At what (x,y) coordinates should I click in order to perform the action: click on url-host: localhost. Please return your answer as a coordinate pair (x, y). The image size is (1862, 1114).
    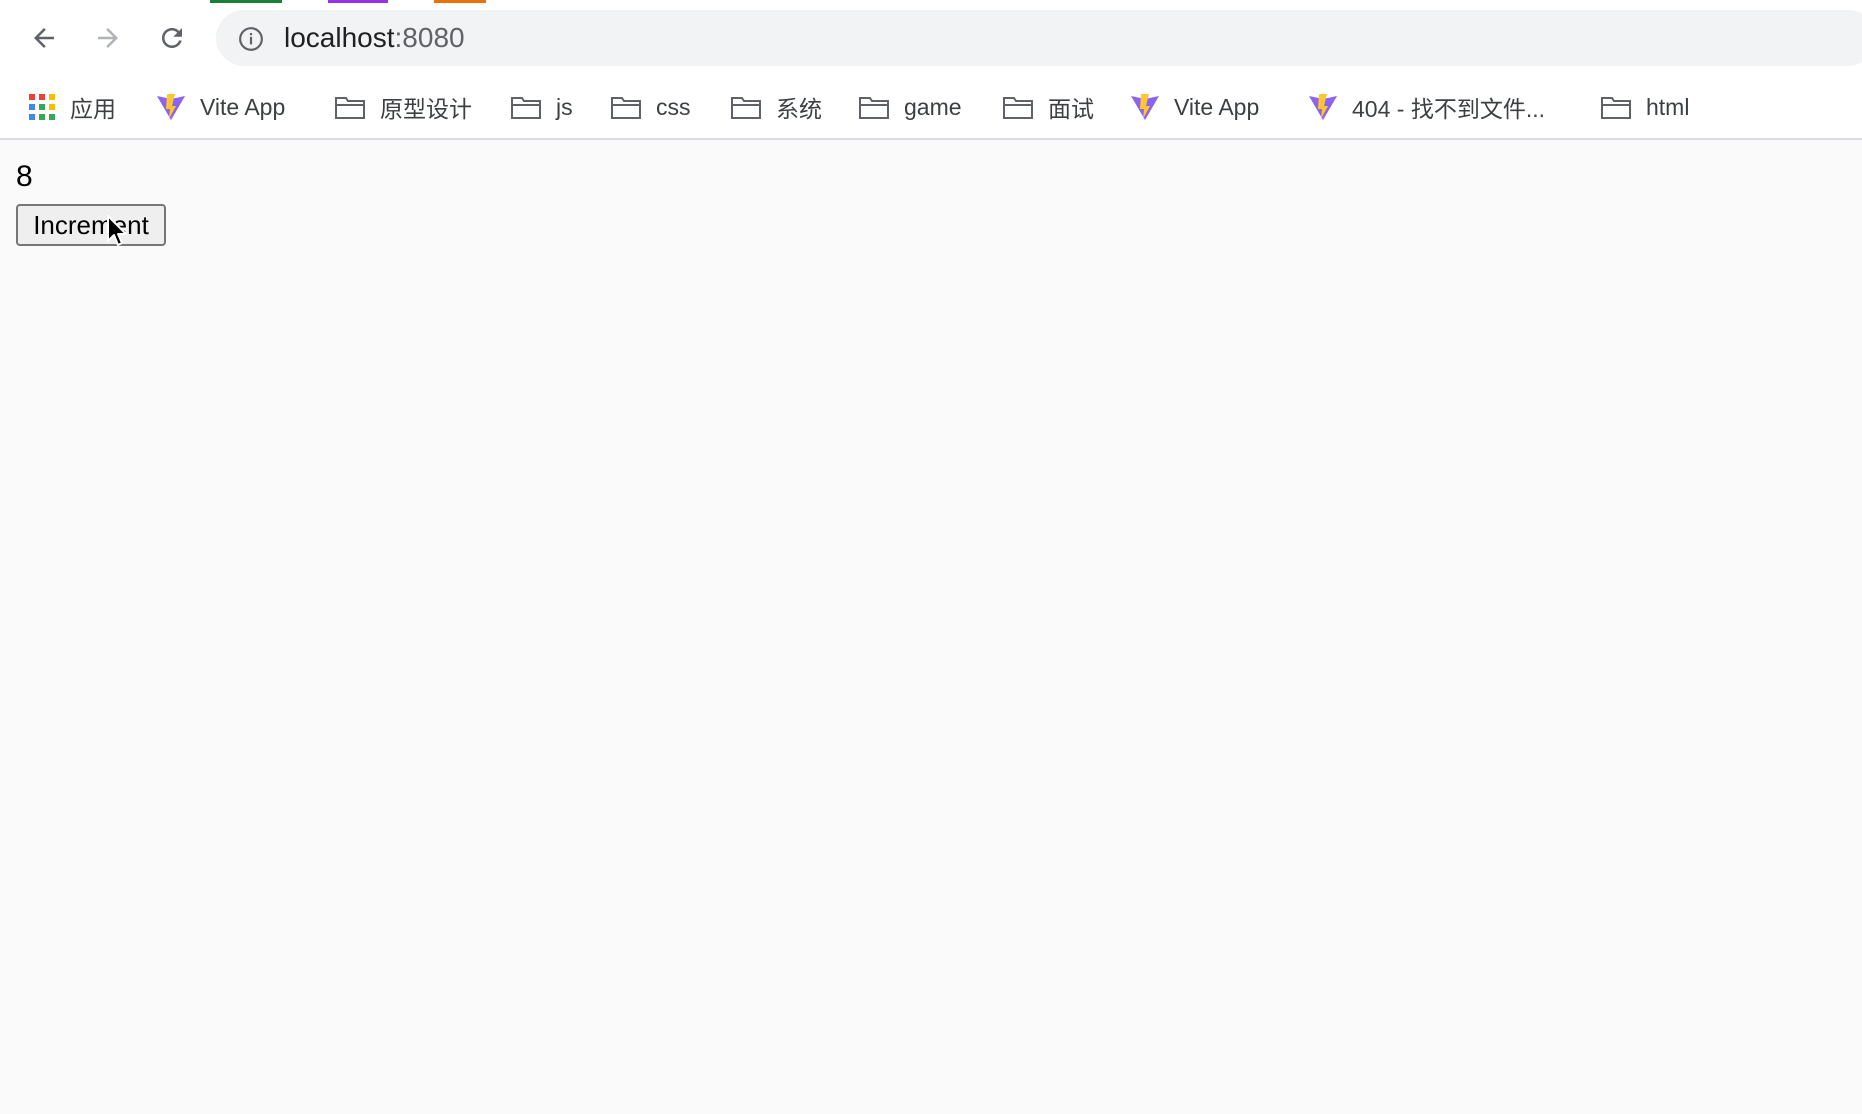
    Looking at the image, I should click on (339, 37).